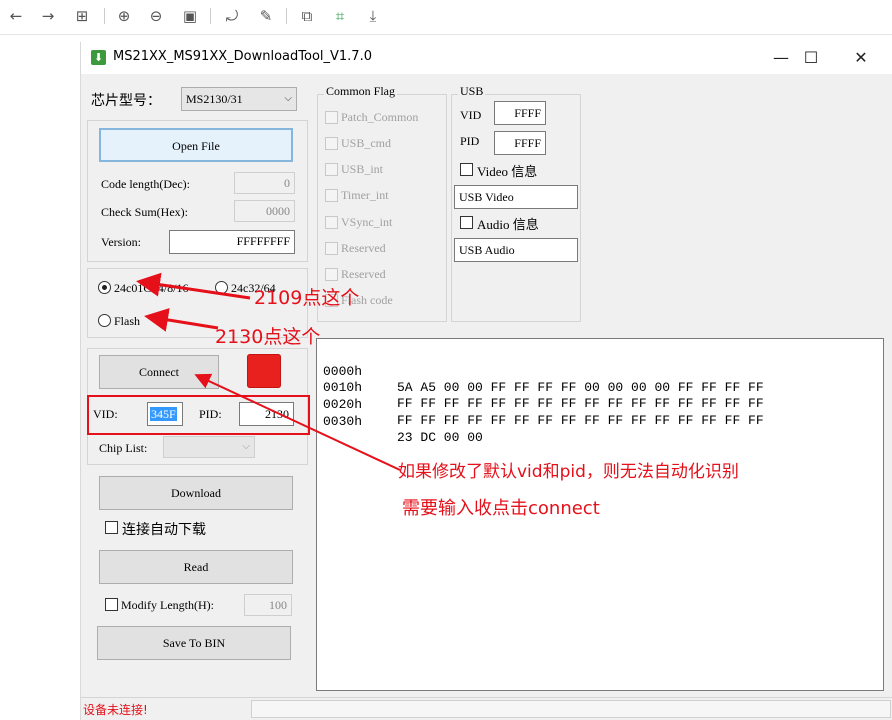 This screenshot has height=720, width=892. I want to click on arrow-to-connect, so click(297, 422).